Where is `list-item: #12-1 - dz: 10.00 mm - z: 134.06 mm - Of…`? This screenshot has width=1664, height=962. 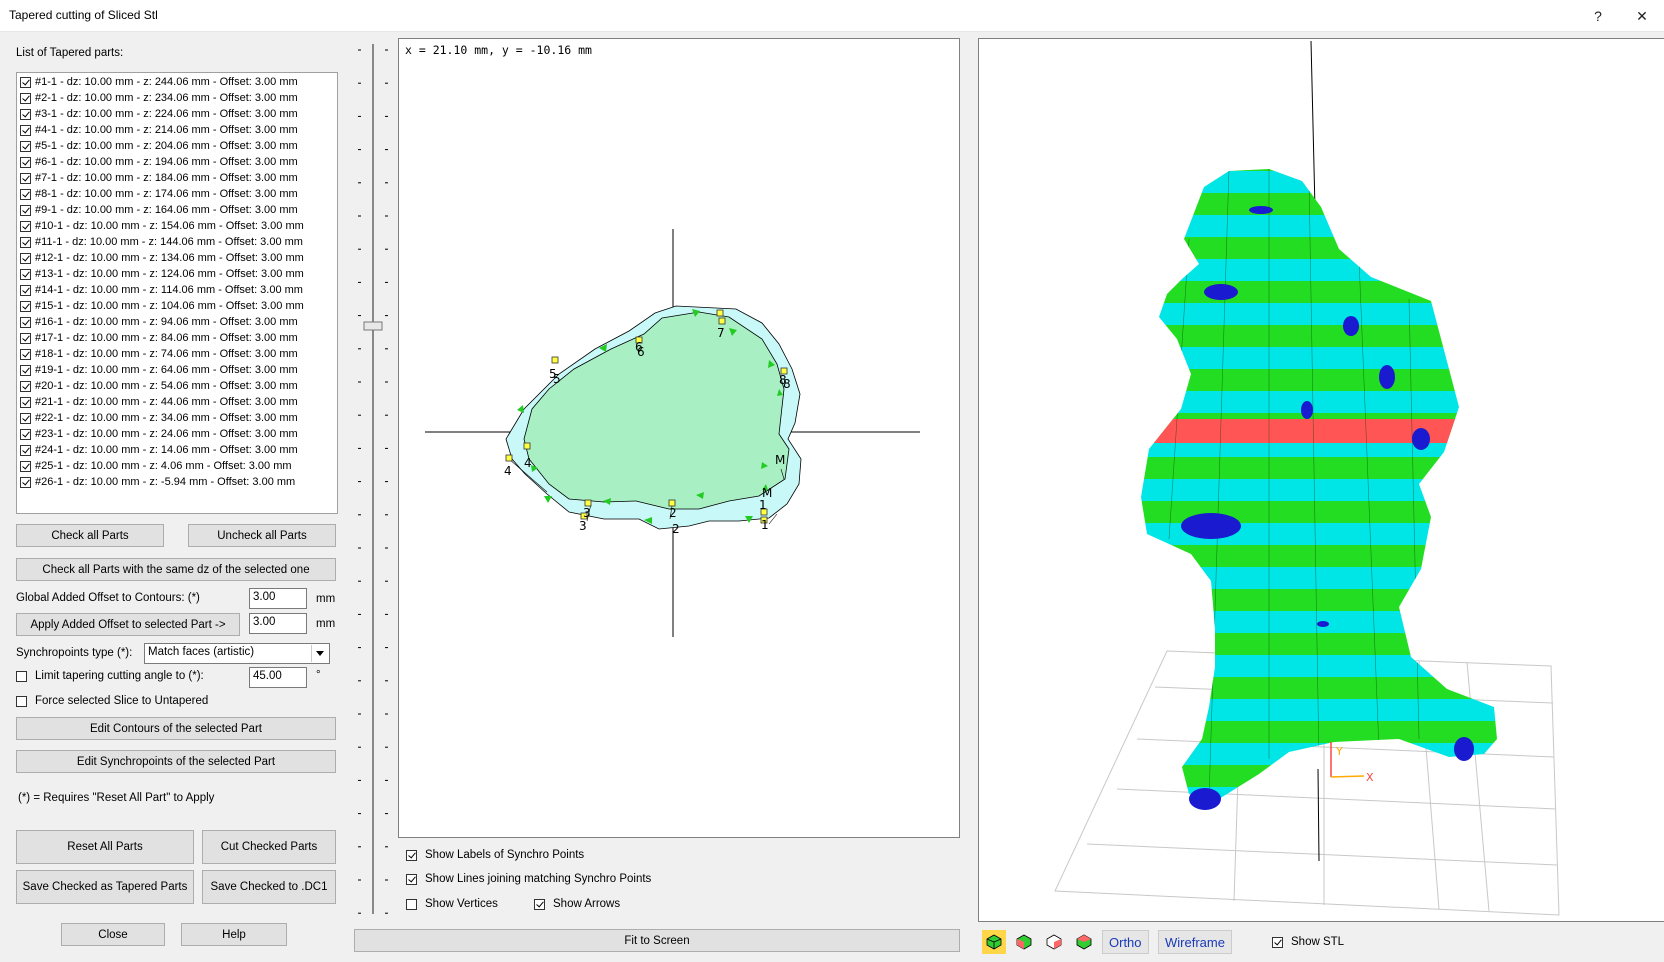 list-item: #12-1 - dz: 10.00 mm - z: 134.06 mm - Of… is located at coordinates (162, 258).